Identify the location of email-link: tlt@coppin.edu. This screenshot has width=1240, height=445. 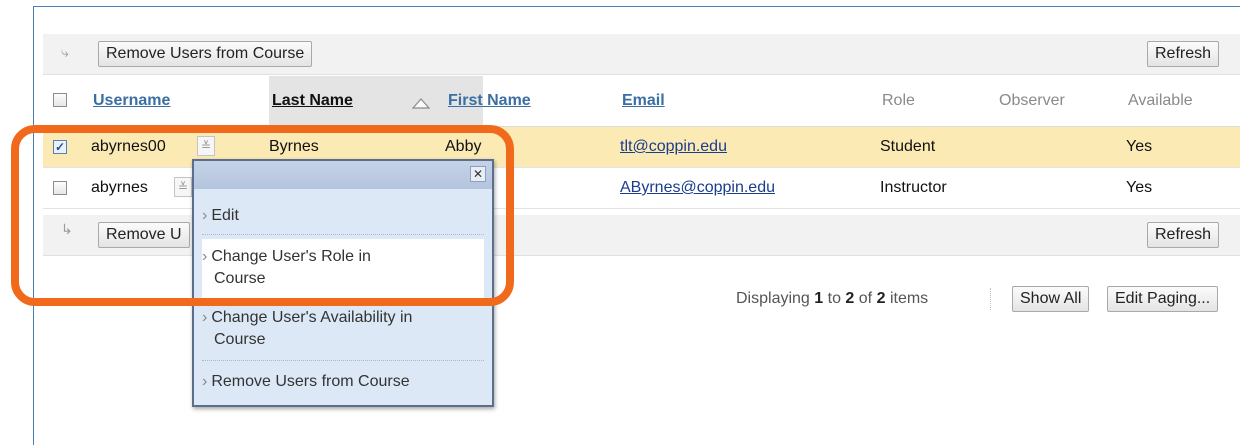
(673, 147).